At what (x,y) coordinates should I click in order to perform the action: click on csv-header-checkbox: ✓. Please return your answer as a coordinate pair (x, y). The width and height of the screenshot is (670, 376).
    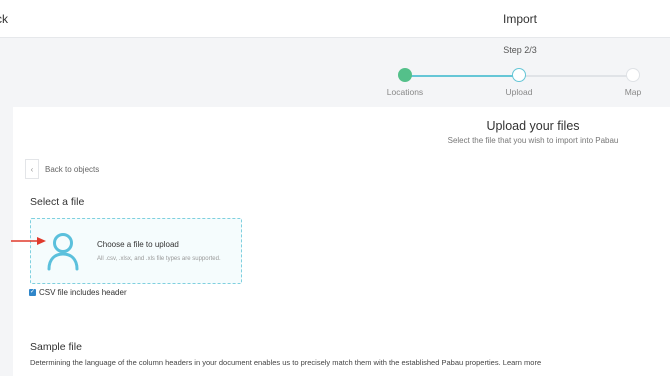
    Looking at the image, I should click on (32, 292).